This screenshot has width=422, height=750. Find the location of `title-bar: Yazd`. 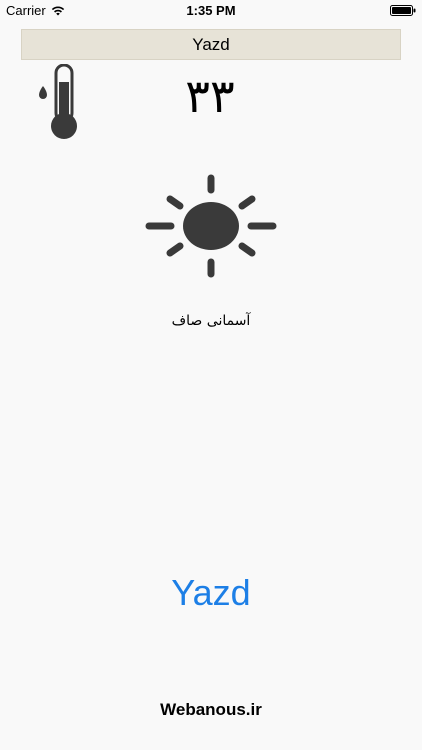

title-bar: Yazd is located at coordinates (211, 44).